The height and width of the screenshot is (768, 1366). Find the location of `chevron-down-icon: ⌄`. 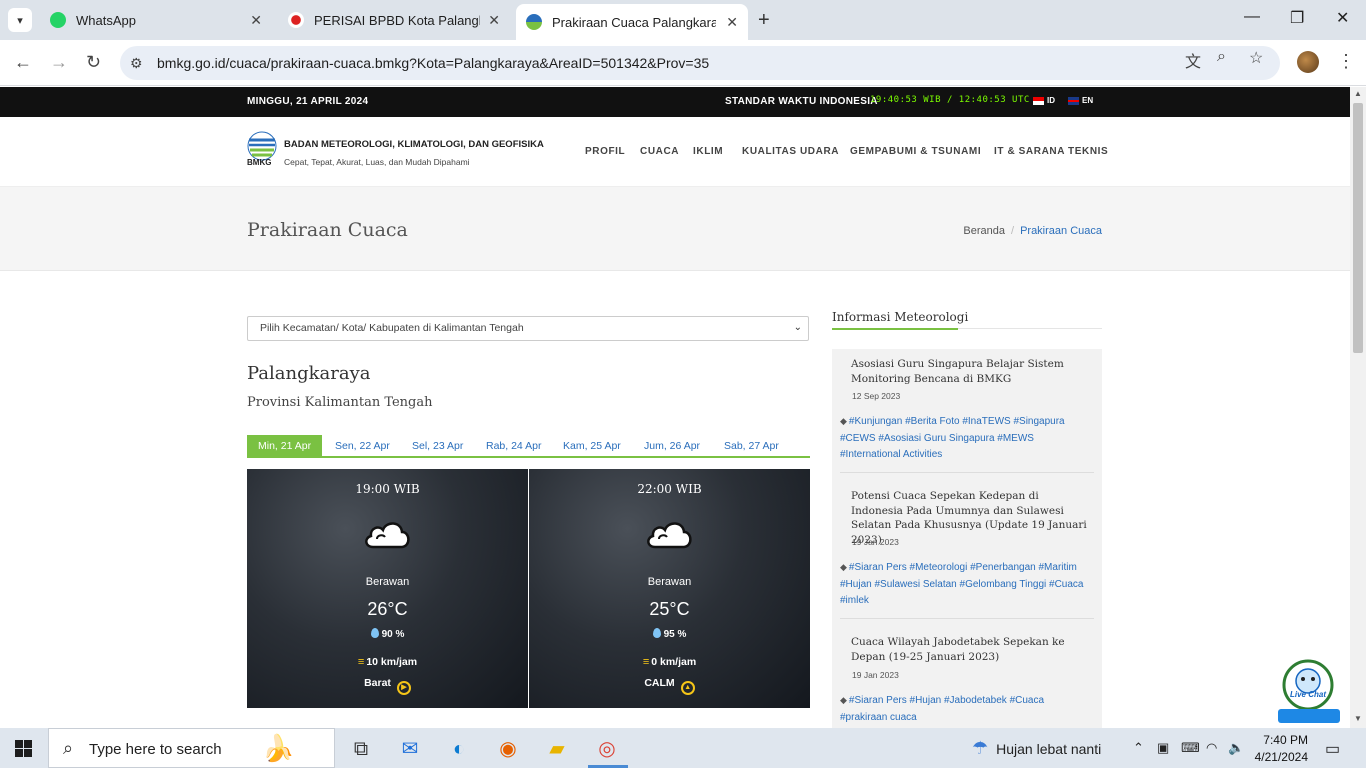

chevron-down-icon: ⌄ is located at coordinates (797, 327).